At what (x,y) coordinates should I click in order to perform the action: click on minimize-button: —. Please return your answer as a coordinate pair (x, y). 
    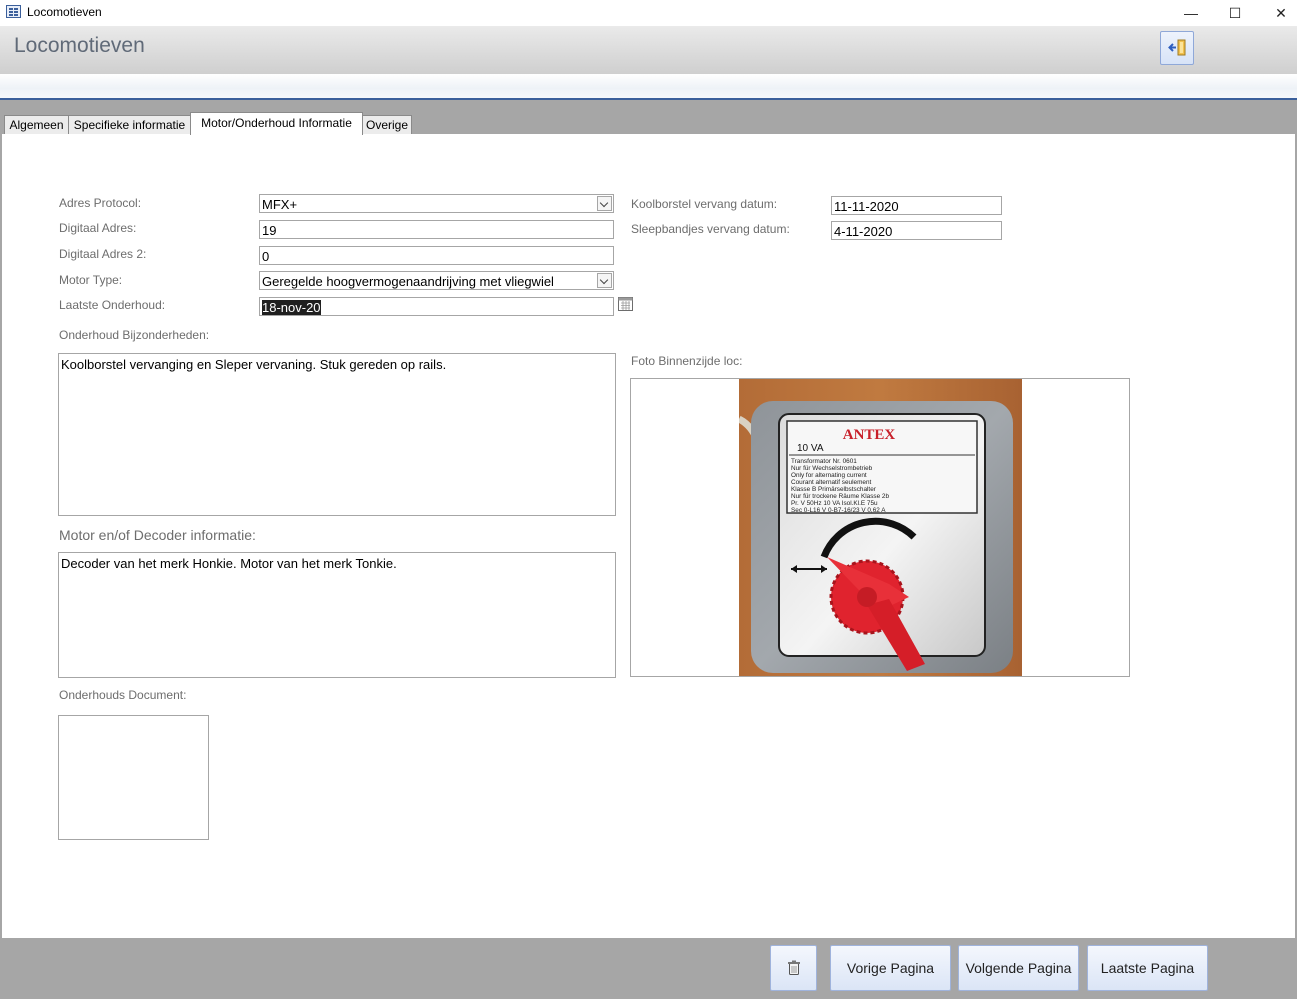
    Looking at the image, I should click on (1191, 13).